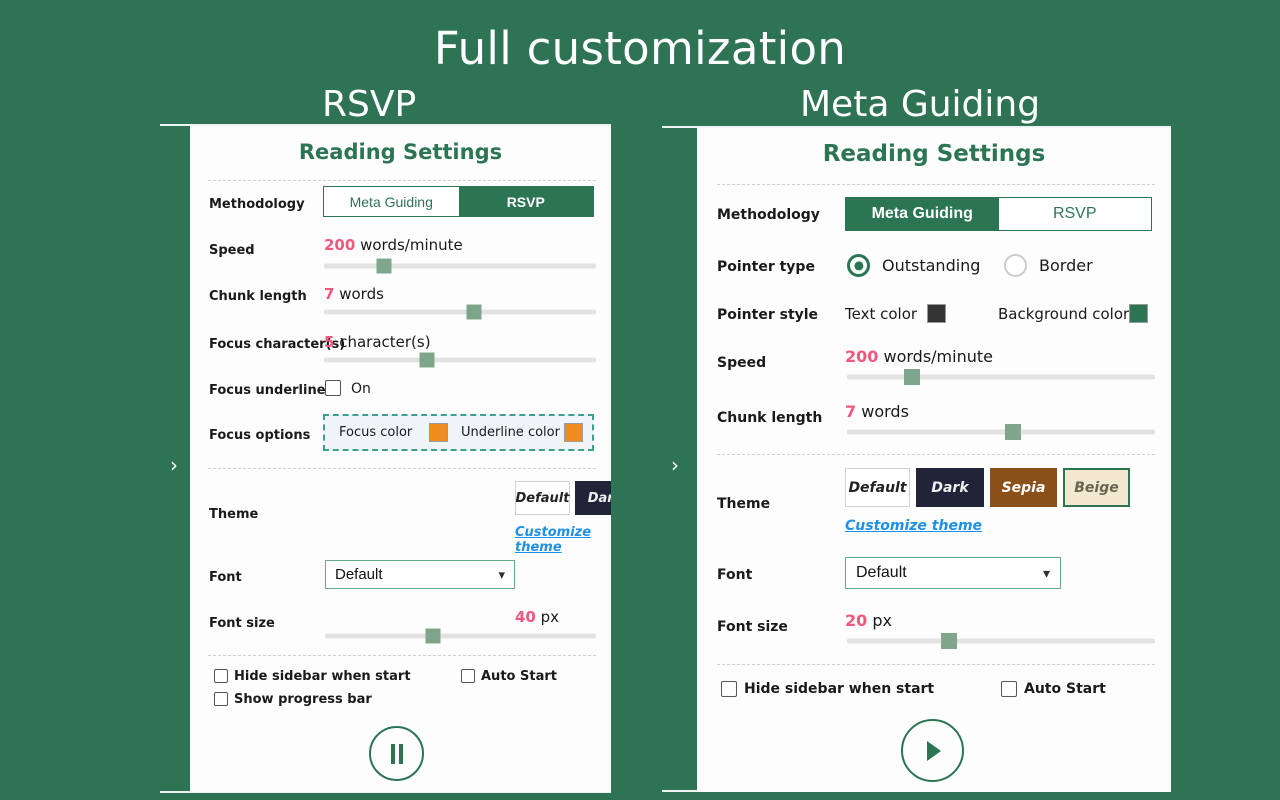  What do you see at coordinates (936, 313) in the screenshot?
I see `pointer-text-color-swatch` at bounding box center [936, 313].